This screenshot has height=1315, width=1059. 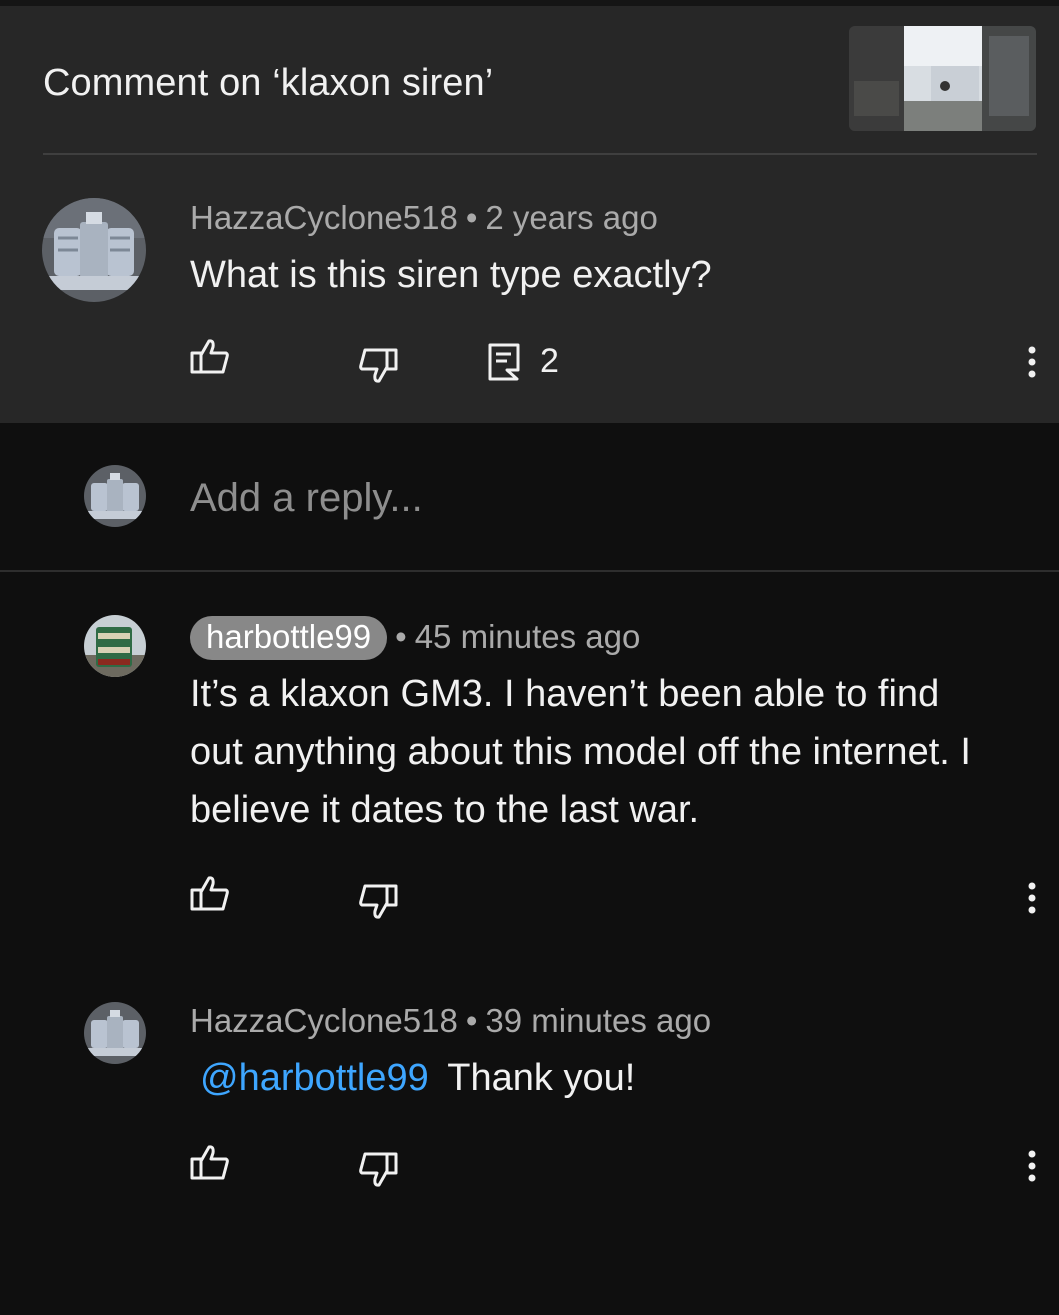 I want to click on reply-meta: harbottle99 • 45 minutes ago, so click(x=415, y=638).